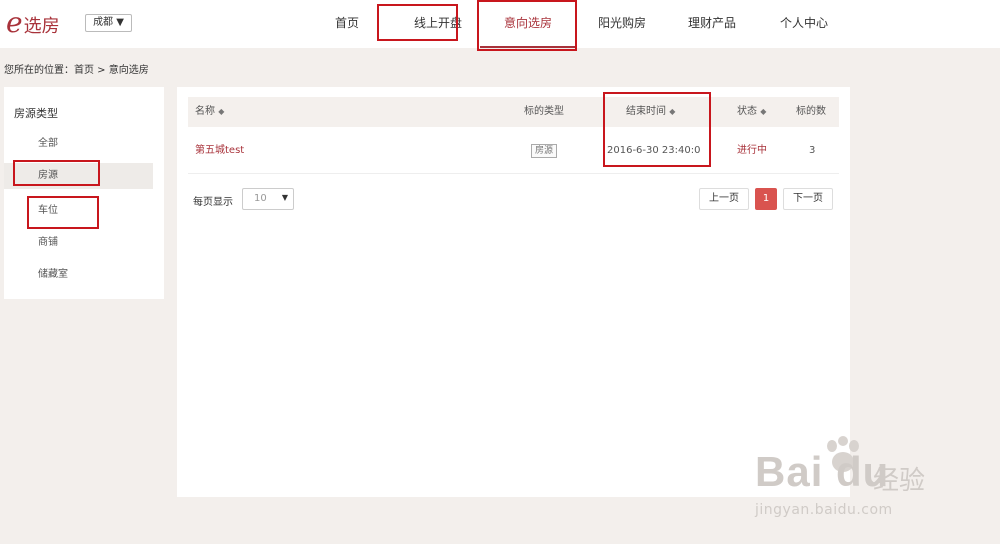 Image resolution: width=1000 pixels, height=544 pixels. Describe the element at coordinates (205, 111) in the screenshot. I see `th-name-label: 名称` at that location.